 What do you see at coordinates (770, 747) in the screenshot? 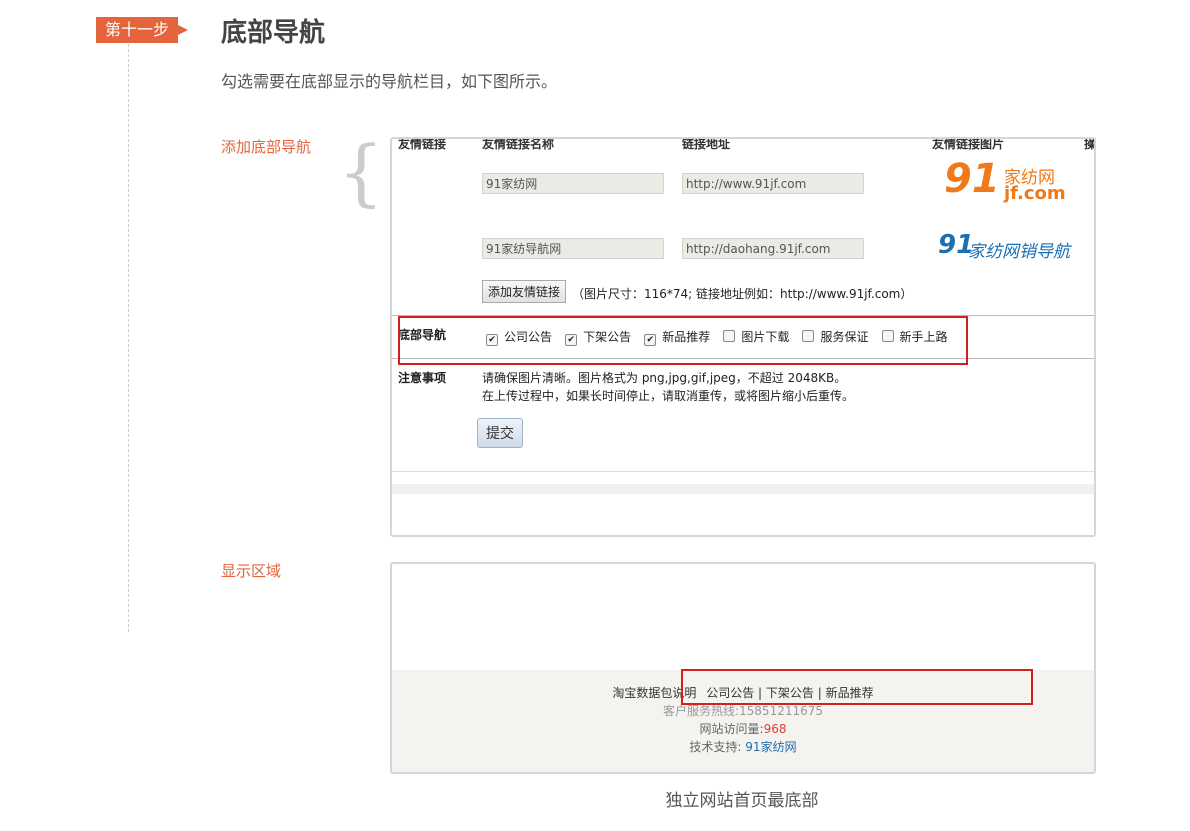
I see `support-link: 91家纺网` at bounding box center [770, 747].